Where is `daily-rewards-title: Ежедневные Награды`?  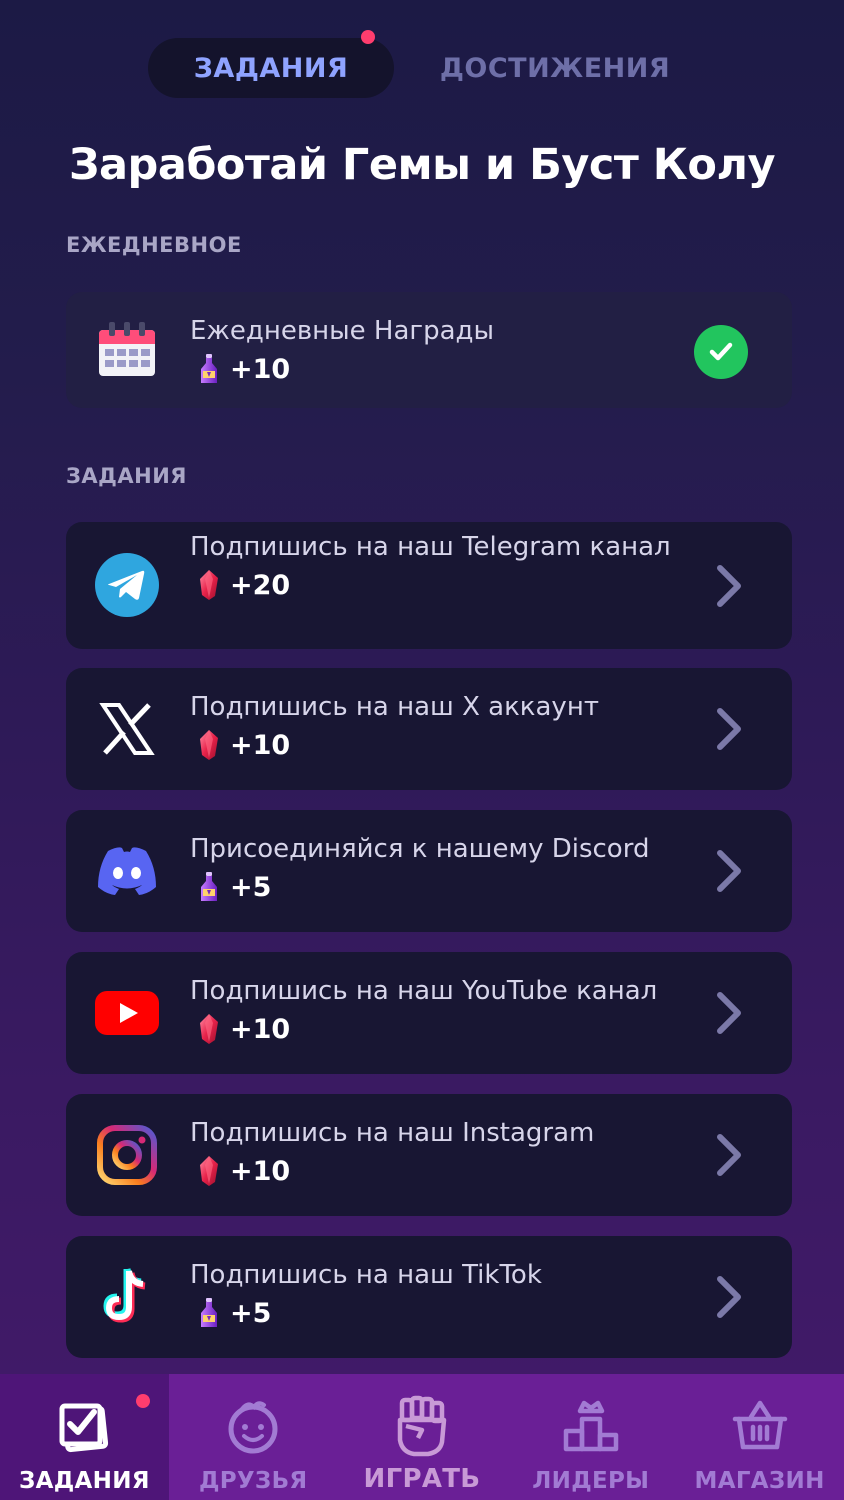
daily-rewards-title: Ежедневные Награды is located at coordinates (342, 331).